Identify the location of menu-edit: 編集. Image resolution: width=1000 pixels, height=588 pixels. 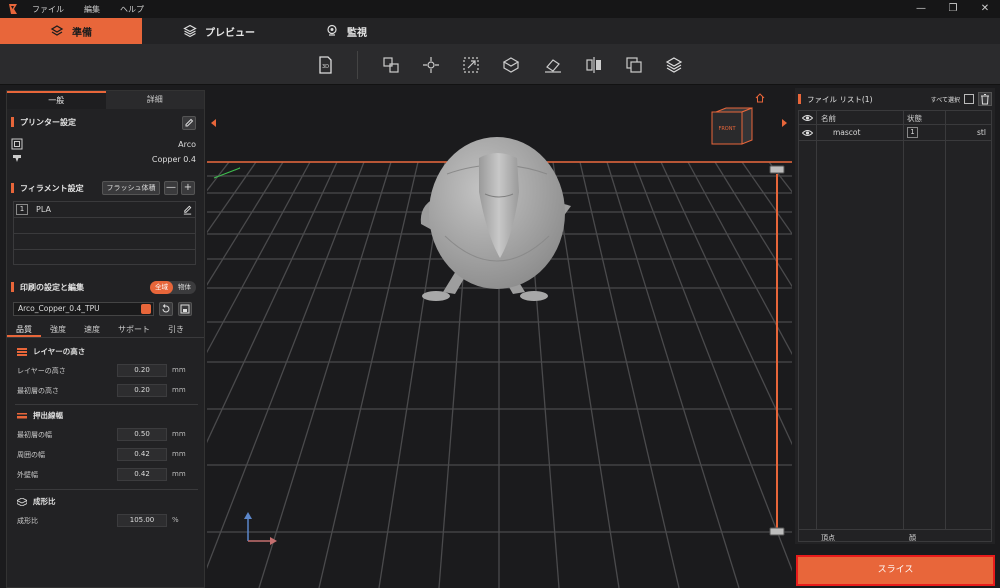
(92, 9).